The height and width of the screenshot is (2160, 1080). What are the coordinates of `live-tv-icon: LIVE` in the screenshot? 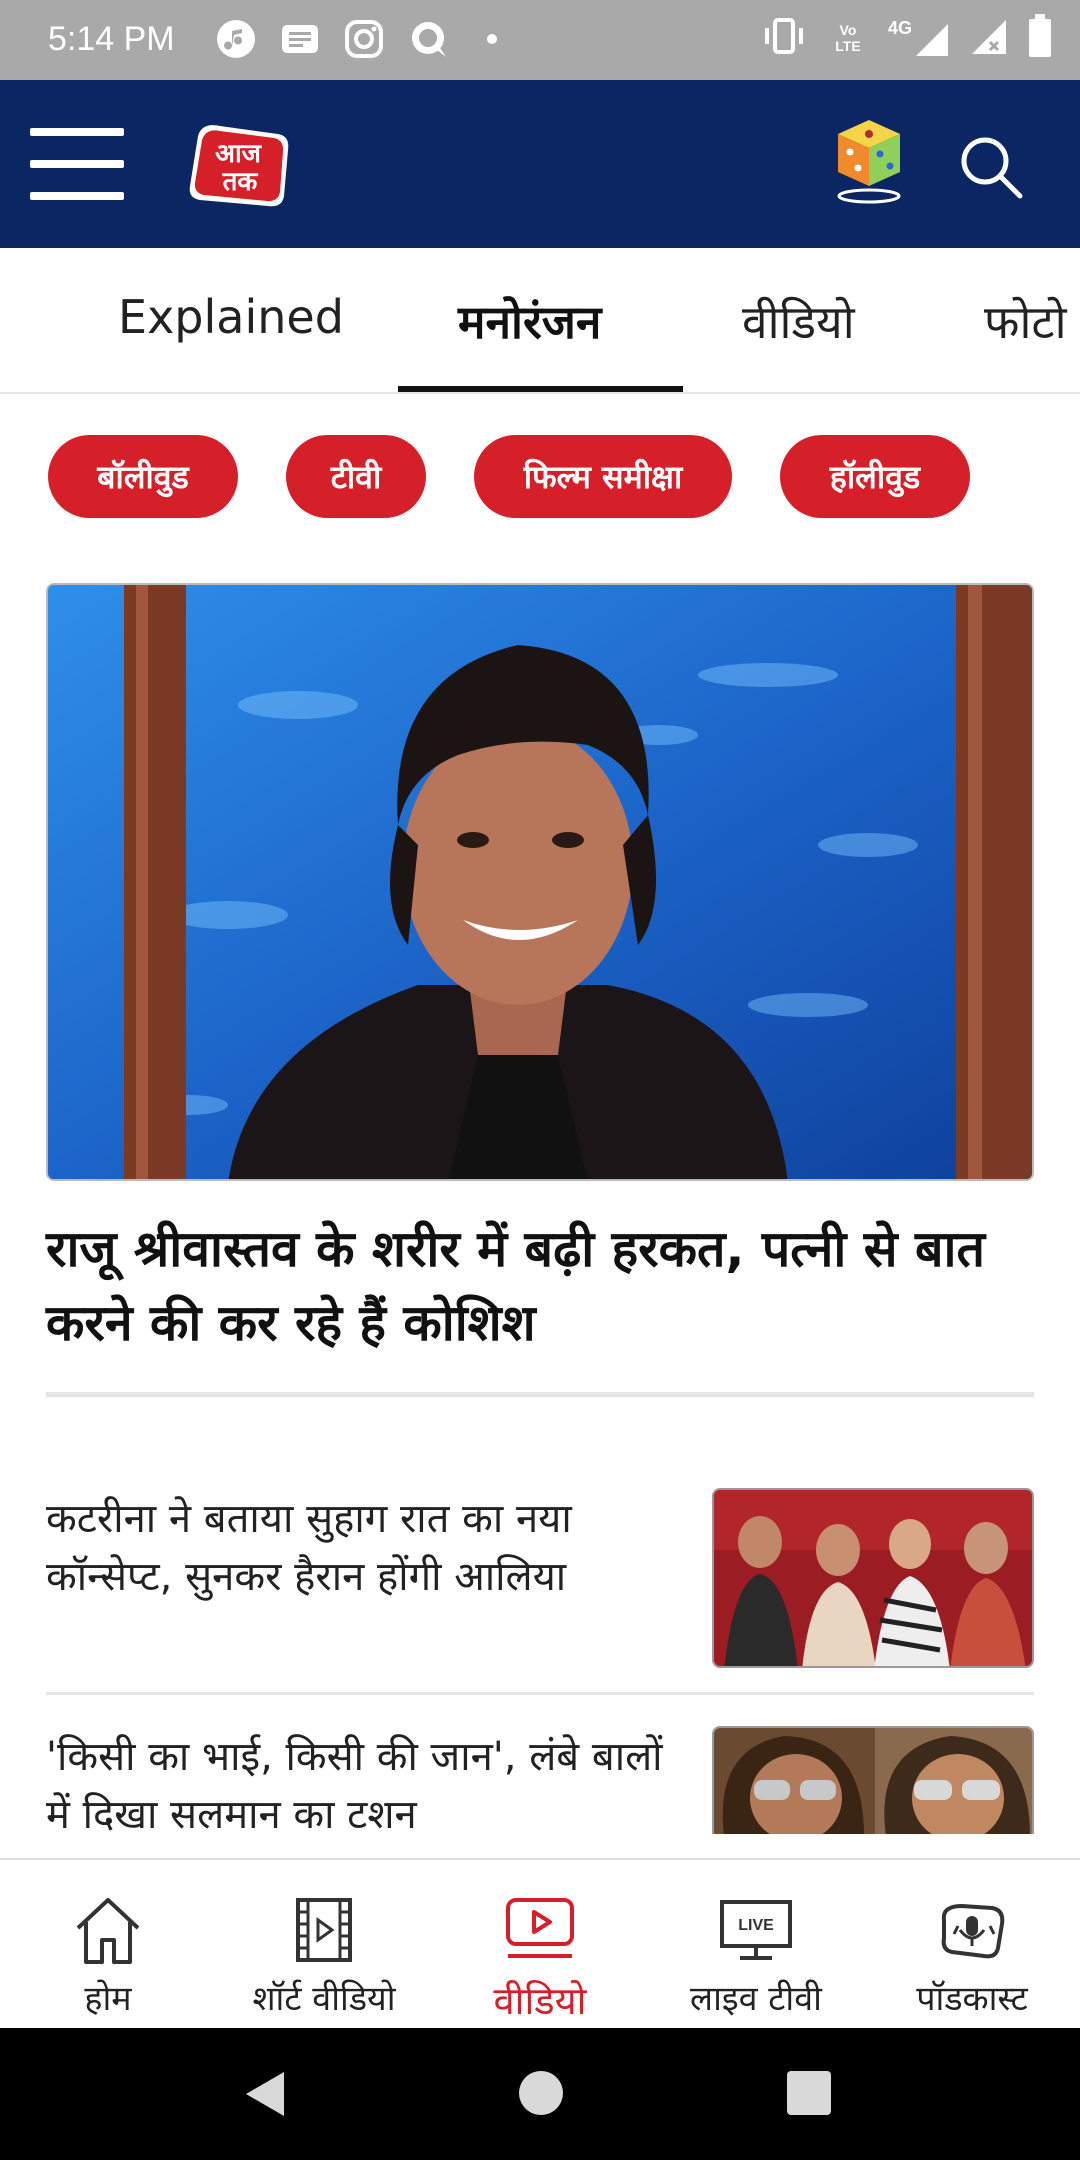 It's located at (756, 1930).